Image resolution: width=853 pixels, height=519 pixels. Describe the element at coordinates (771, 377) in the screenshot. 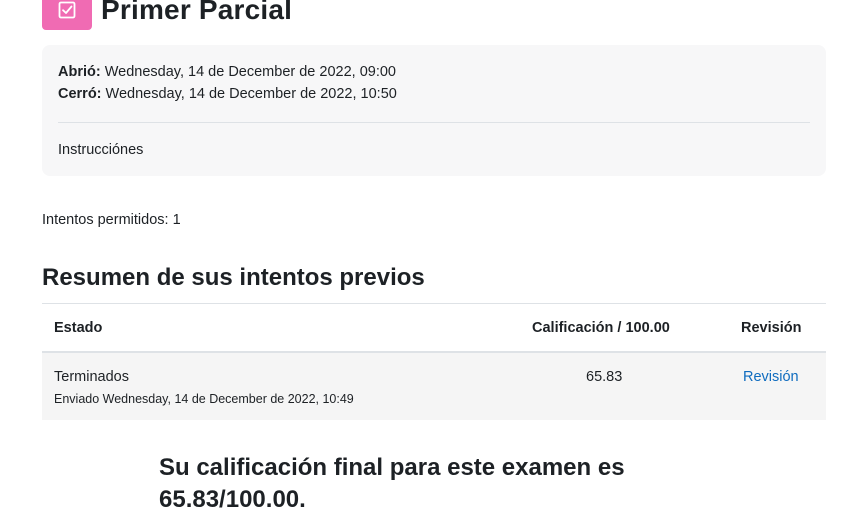

I see `review-link: Revisión` at that location.